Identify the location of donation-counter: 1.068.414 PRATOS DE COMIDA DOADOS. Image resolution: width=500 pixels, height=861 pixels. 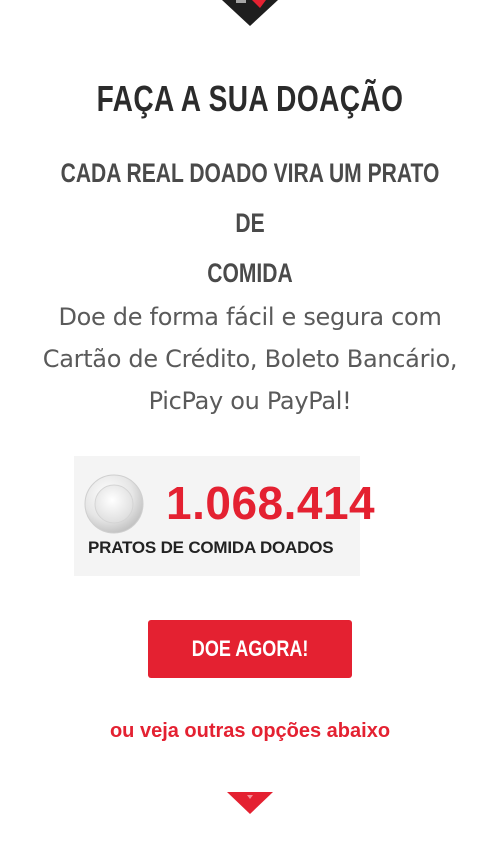
(224, 516).